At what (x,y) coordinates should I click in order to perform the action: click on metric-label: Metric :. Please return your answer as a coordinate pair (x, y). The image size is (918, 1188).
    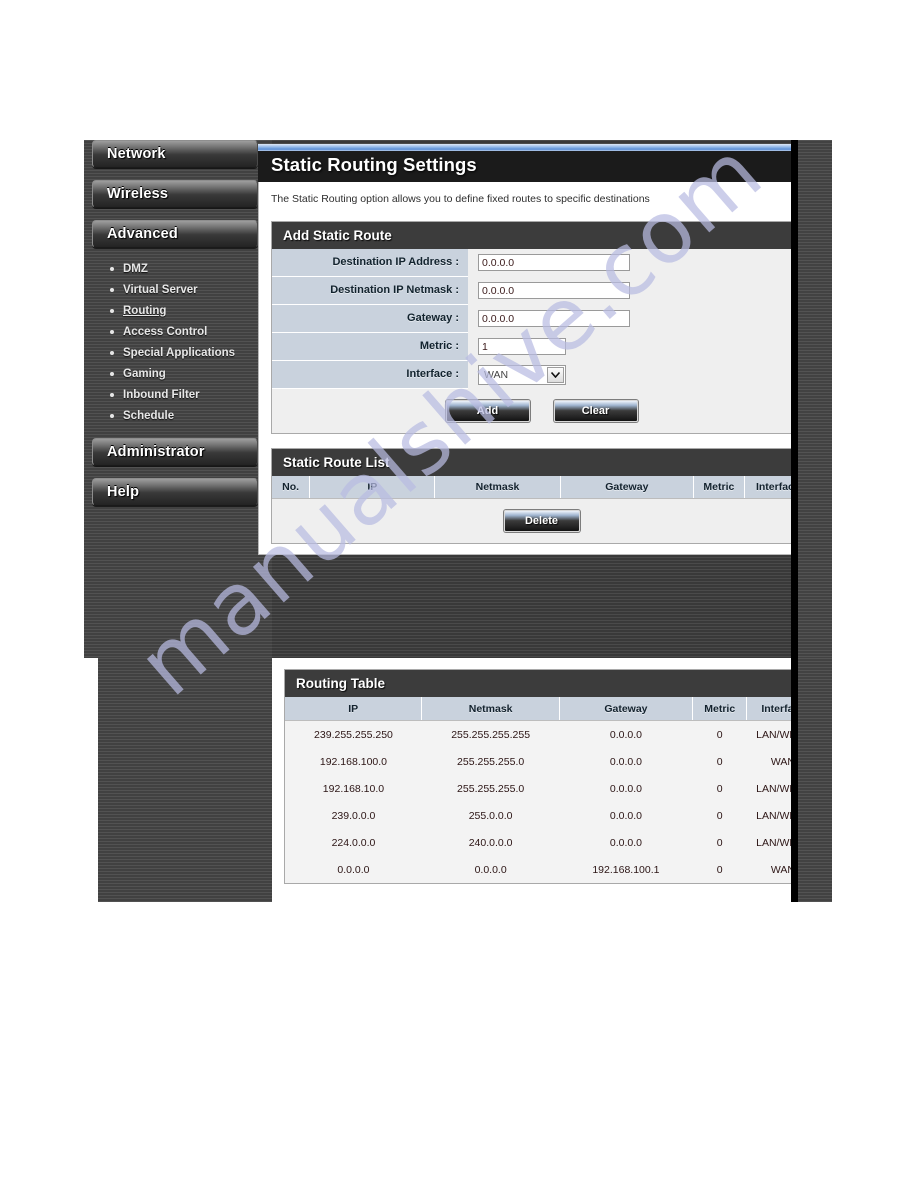
    Looking at the image, I should click on (370, 346).